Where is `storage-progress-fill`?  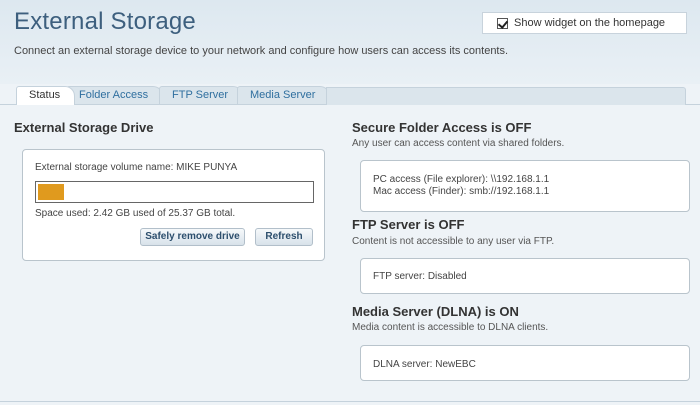
storage-progress-fill is located at coordinates (51, 192).